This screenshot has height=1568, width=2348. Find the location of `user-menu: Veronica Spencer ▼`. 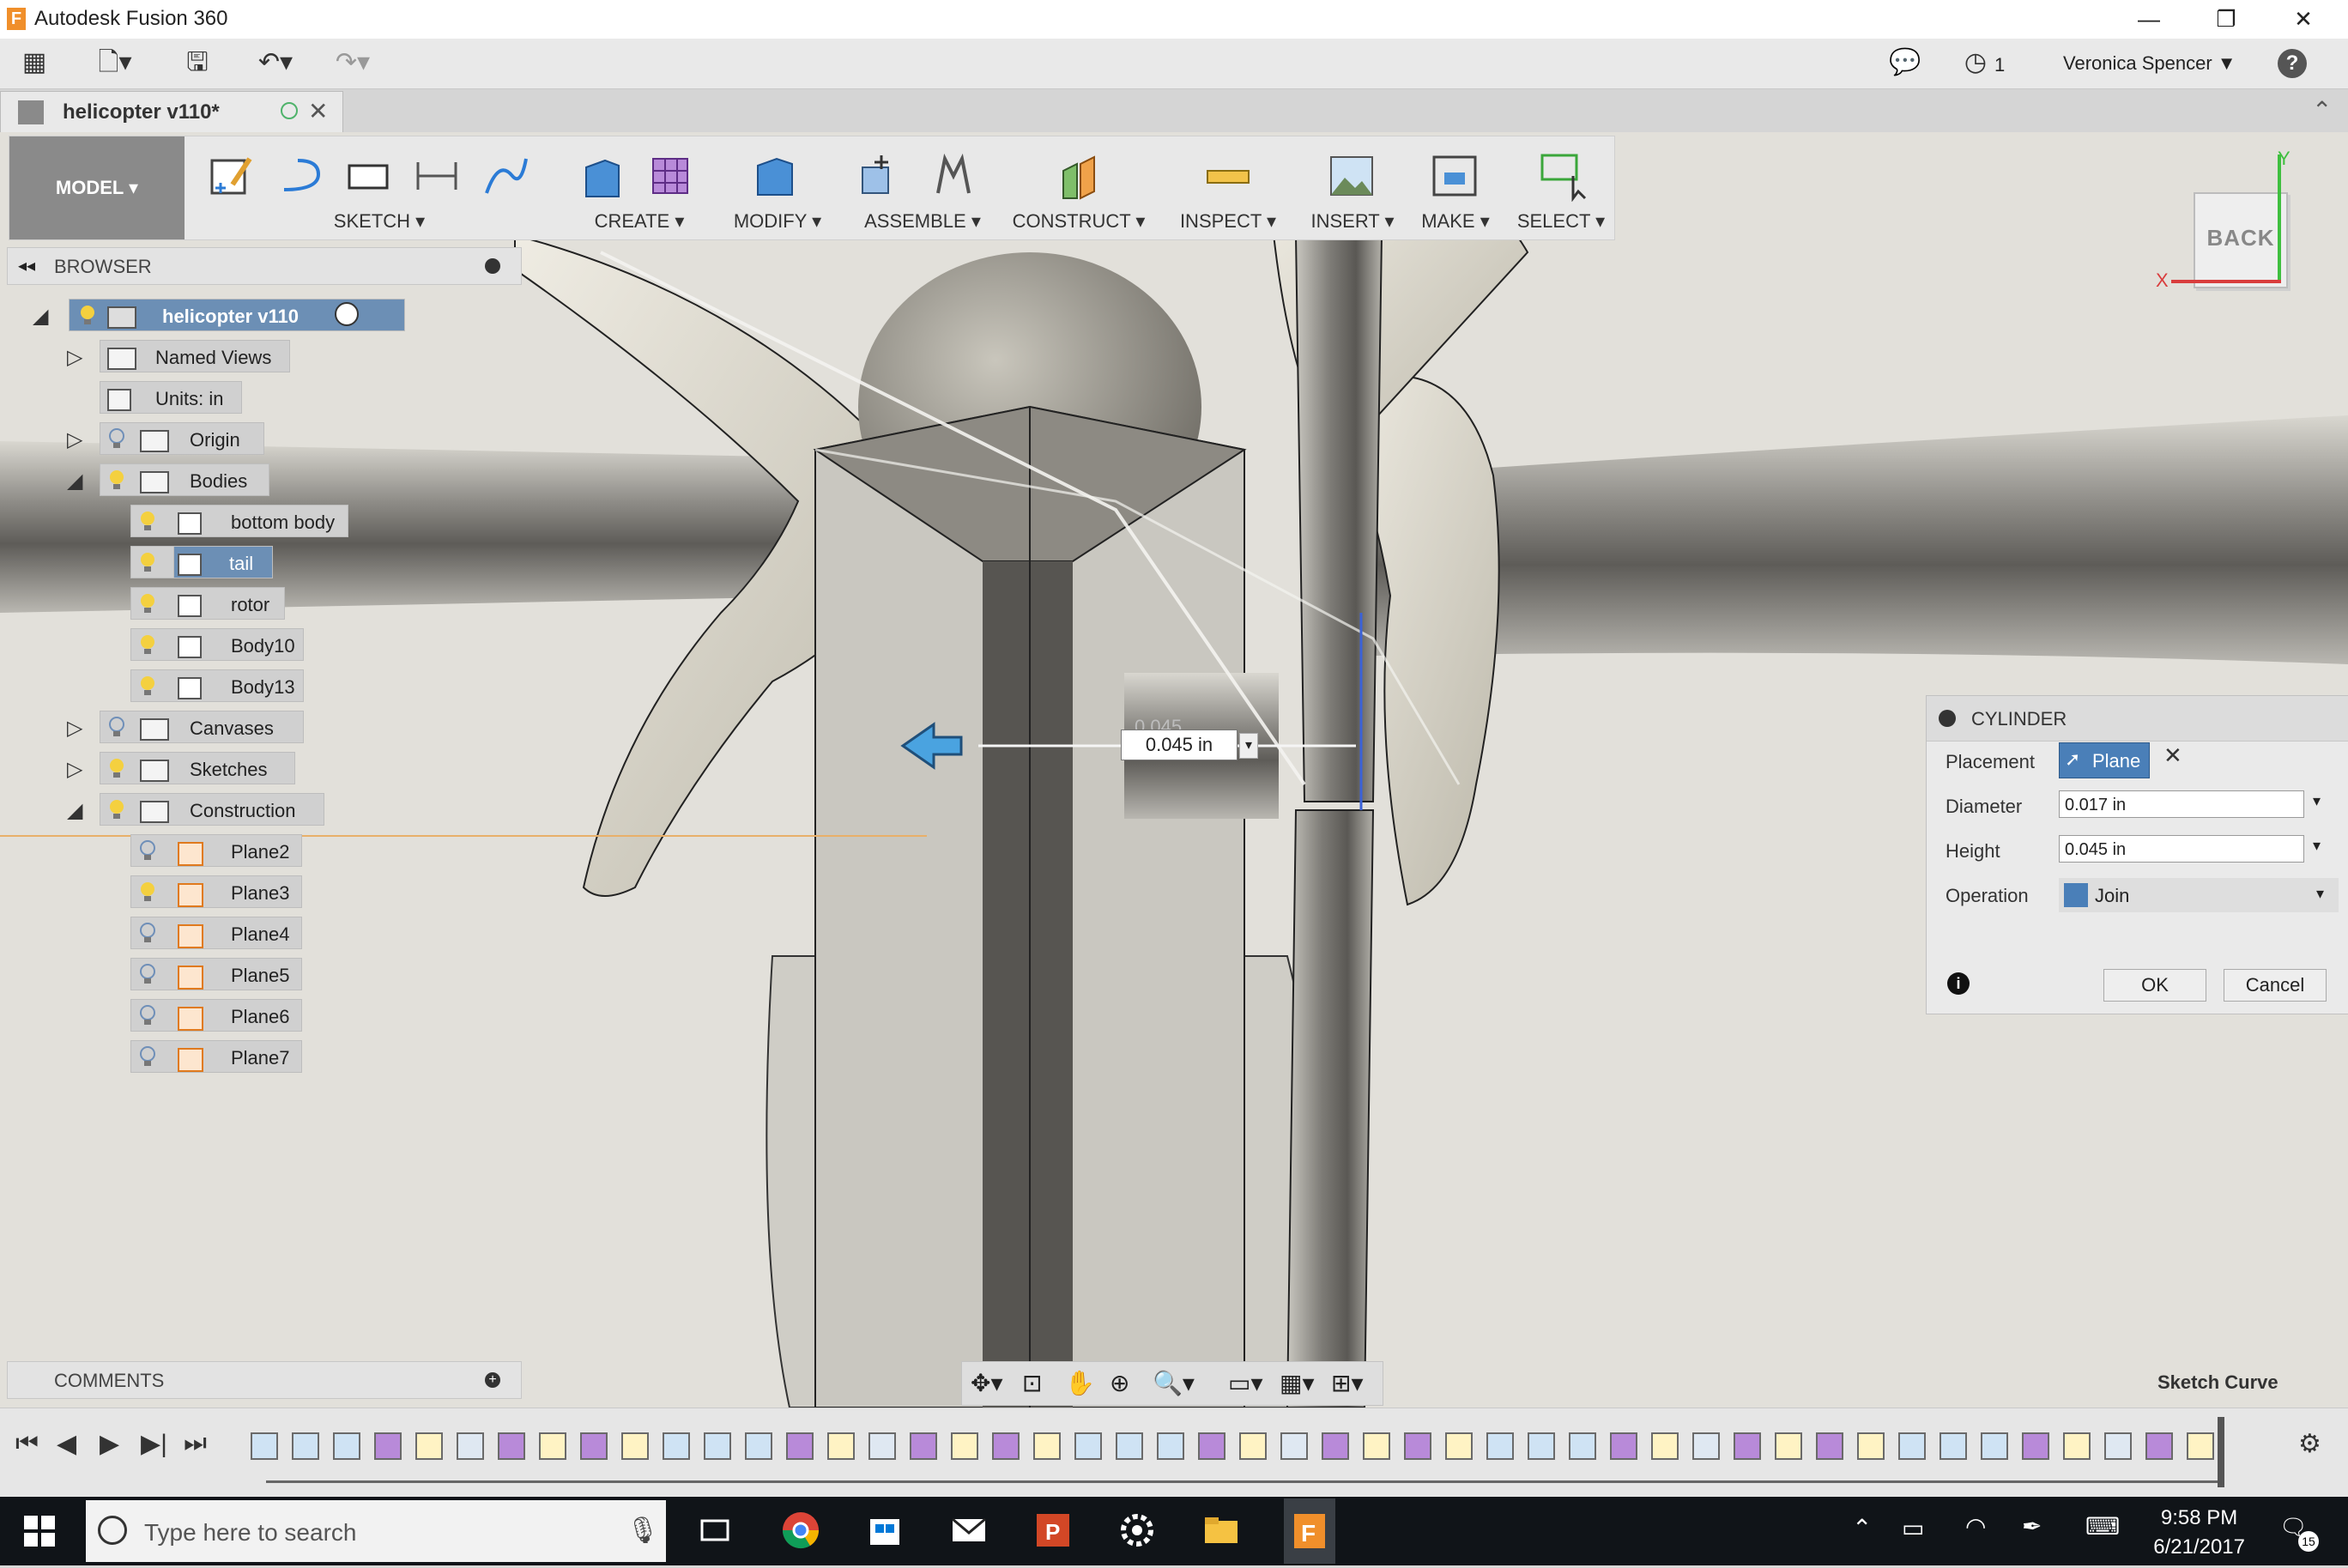

user-menu: Veronica Spencer ▼ is located at coordinates (2149, 63).